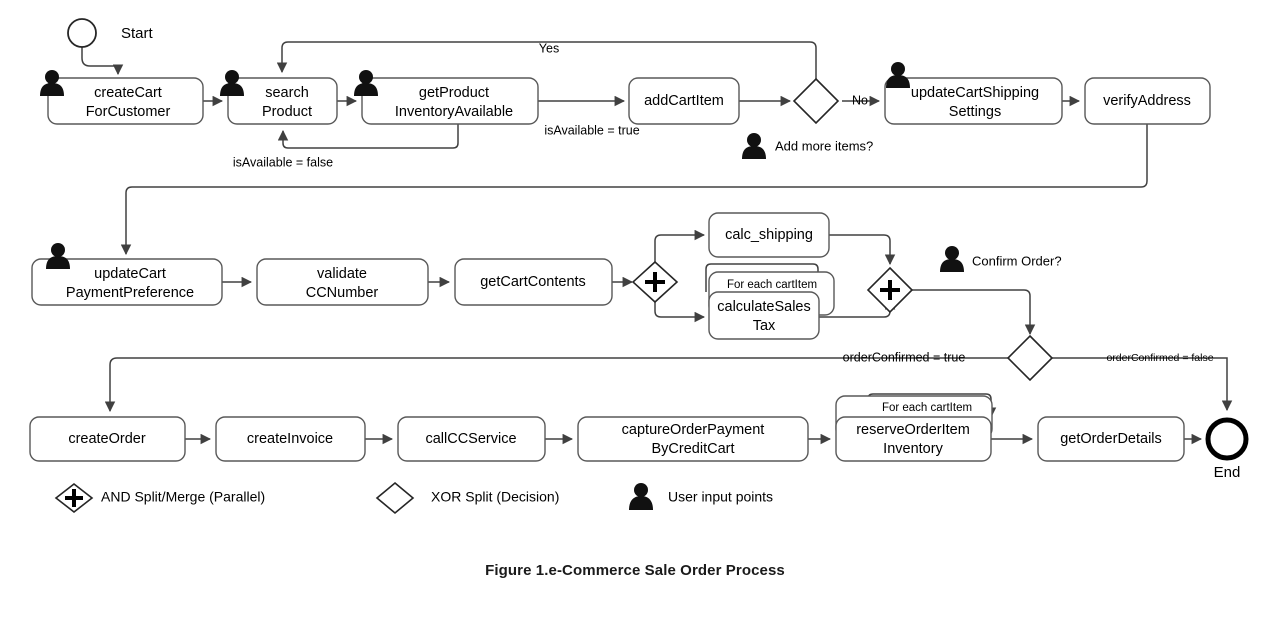 The height and width of the screenshot is (629, 1270). What do you see at coordinates (342, 274) in the screenshot?
I see `task-validate-cc-label-line1: validate` at bounding box center [342, 274].